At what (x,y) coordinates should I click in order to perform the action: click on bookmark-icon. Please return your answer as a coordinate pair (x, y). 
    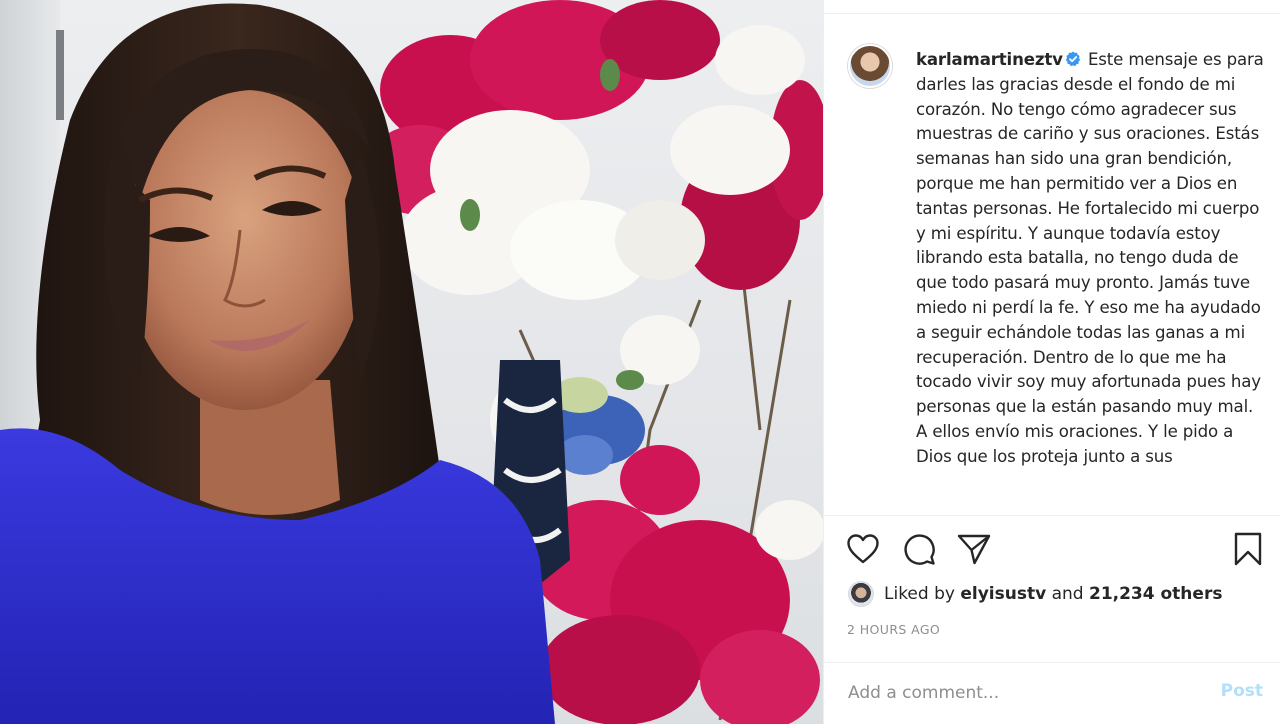
    Looking at the image, I should click on (1248, 549).